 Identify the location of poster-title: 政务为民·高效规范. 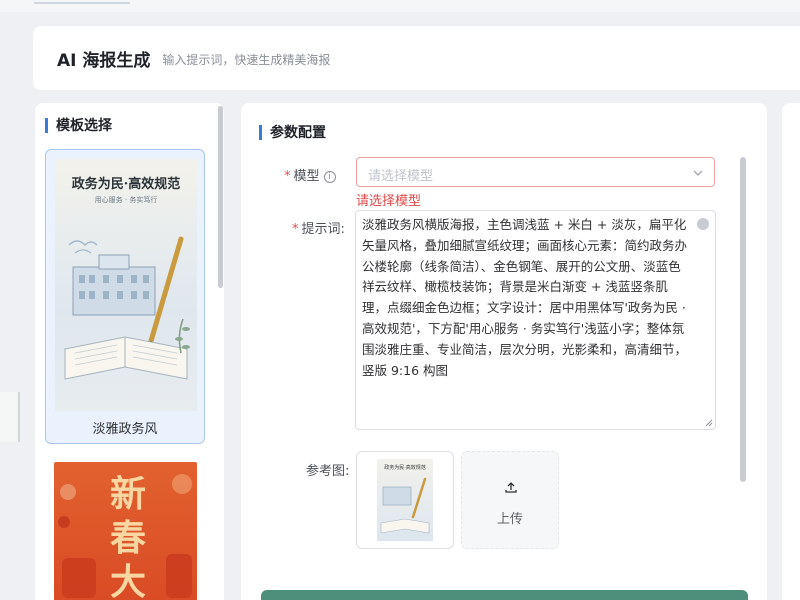
(126, 184).